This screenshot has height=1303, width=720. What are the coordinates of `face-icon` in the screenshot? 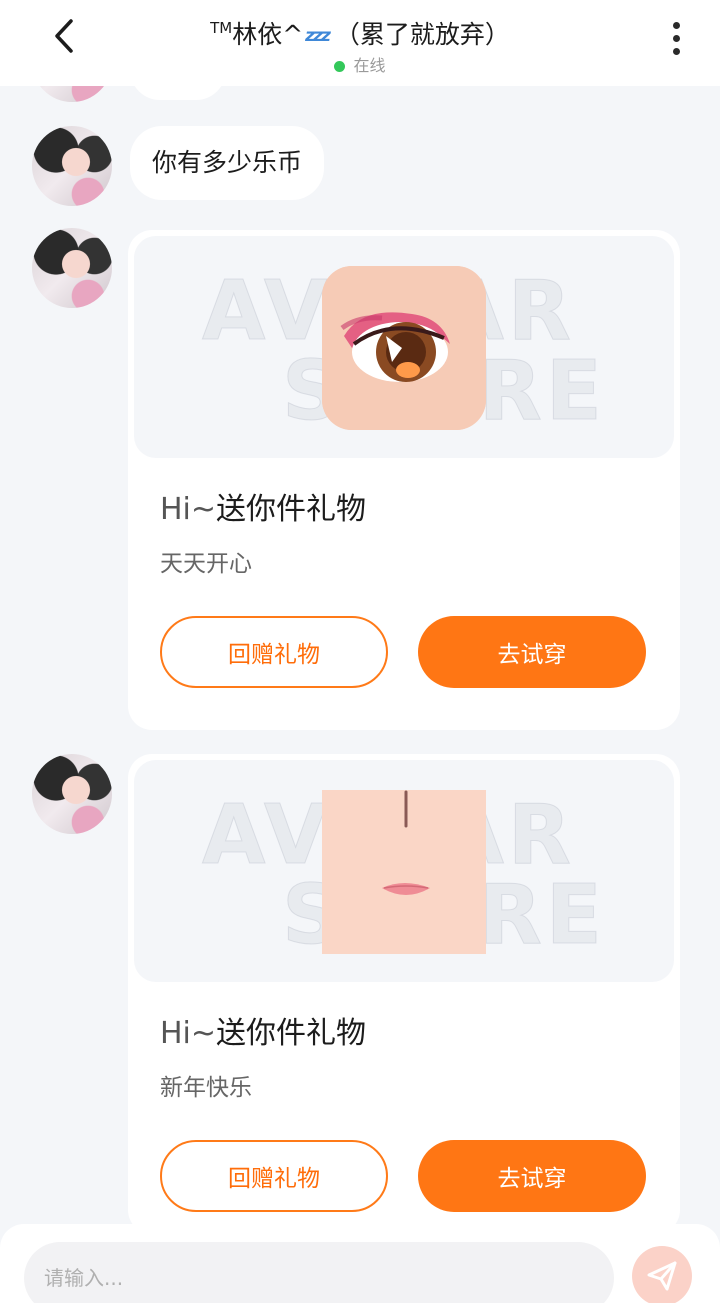 It's located at (404, 872).